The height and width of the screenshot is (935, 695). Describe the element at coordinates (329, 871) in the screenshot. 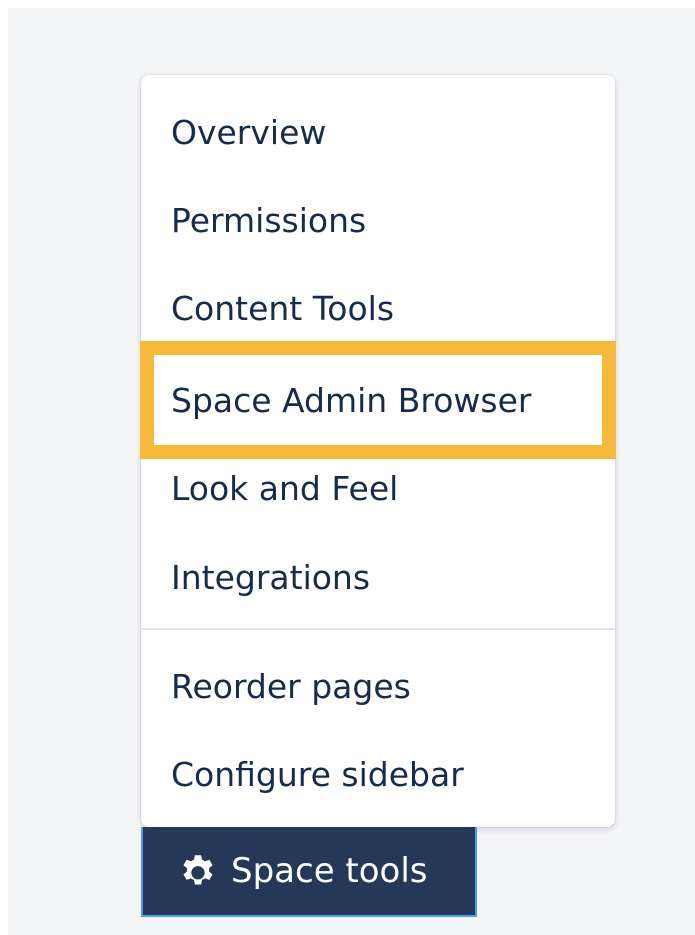

I see `space-tools-label: Space tools` at that location.